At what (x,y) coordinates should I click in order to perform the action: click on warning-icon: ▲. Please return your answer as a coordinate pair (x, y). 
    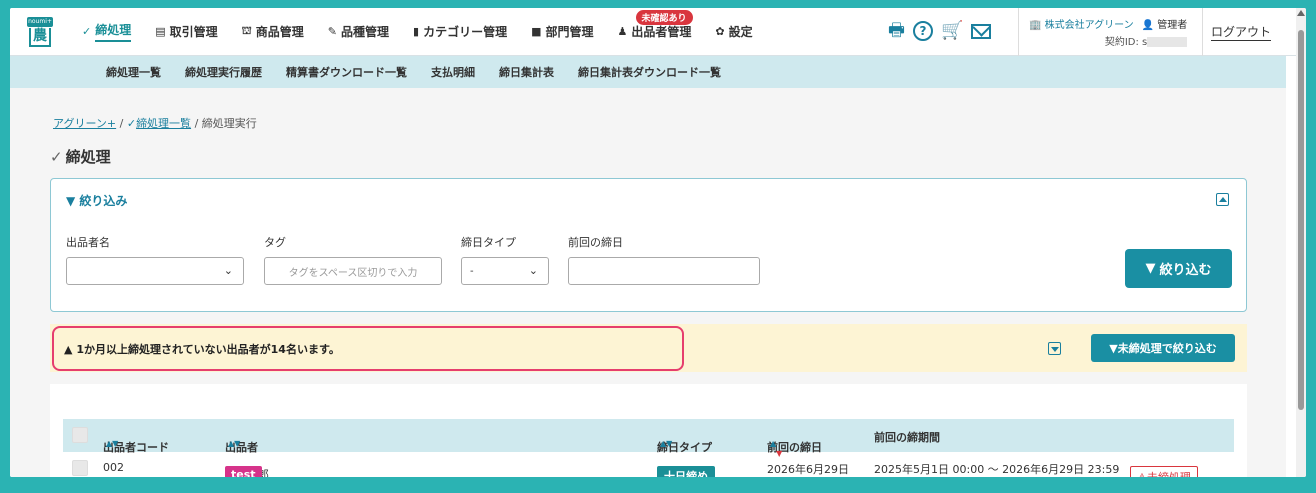
    Looking at the image, I should click on (68, 349).